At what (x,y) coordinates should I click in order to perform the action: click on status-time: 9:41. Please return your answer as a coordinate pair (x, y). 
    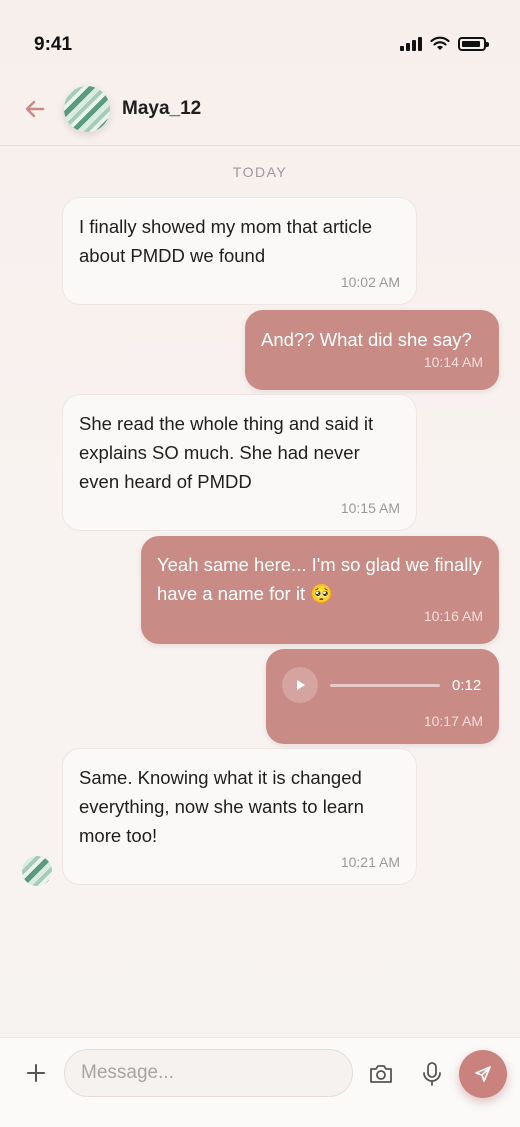
    Looking at the image, I should click on (53, 44).